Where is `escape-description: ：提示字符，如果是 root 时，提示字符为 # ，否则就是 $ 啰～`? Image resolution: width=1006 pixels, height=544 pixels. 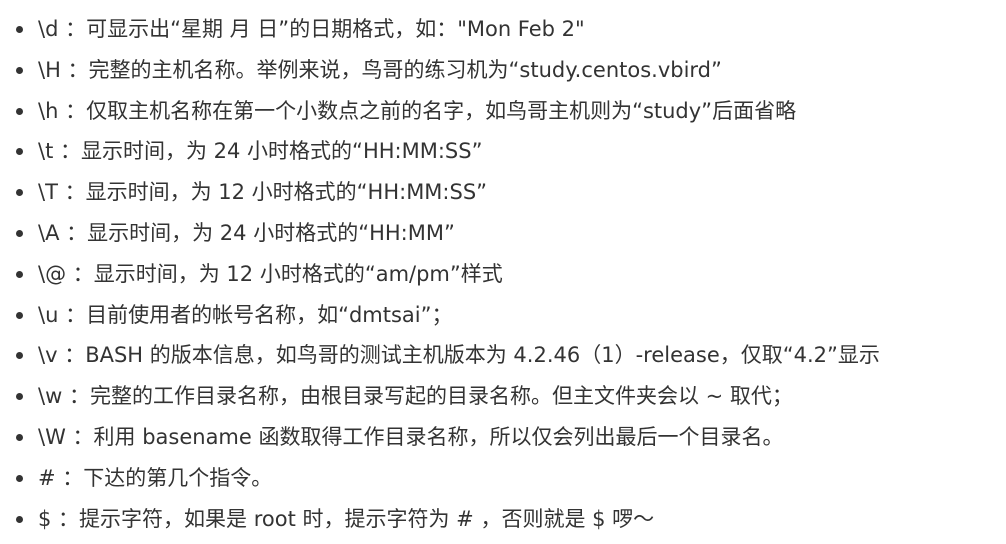 escape-description: ：提示字符，如果是 root 时，提示字符为 # ，否则就是 $ 啰～ is located at coordinates (353, 518).